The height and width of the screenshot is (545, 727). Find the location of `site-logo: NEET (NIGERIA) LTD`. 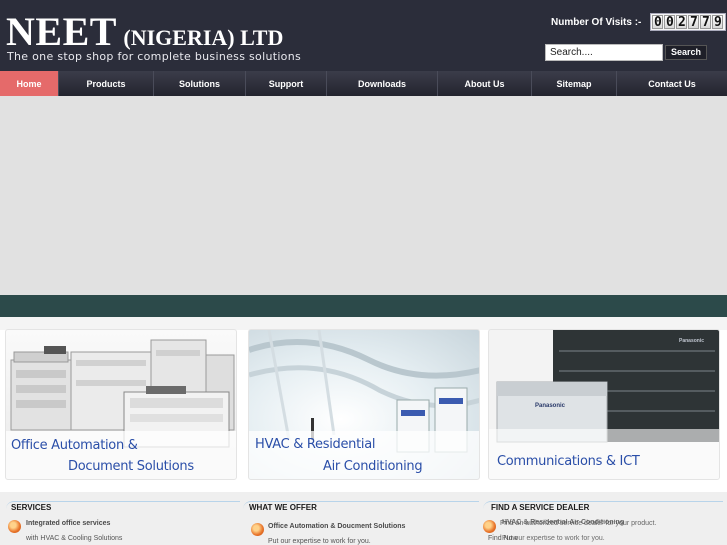

site-logo: NEET (NIGERIA) LTD is located at coordinates (144, 31).